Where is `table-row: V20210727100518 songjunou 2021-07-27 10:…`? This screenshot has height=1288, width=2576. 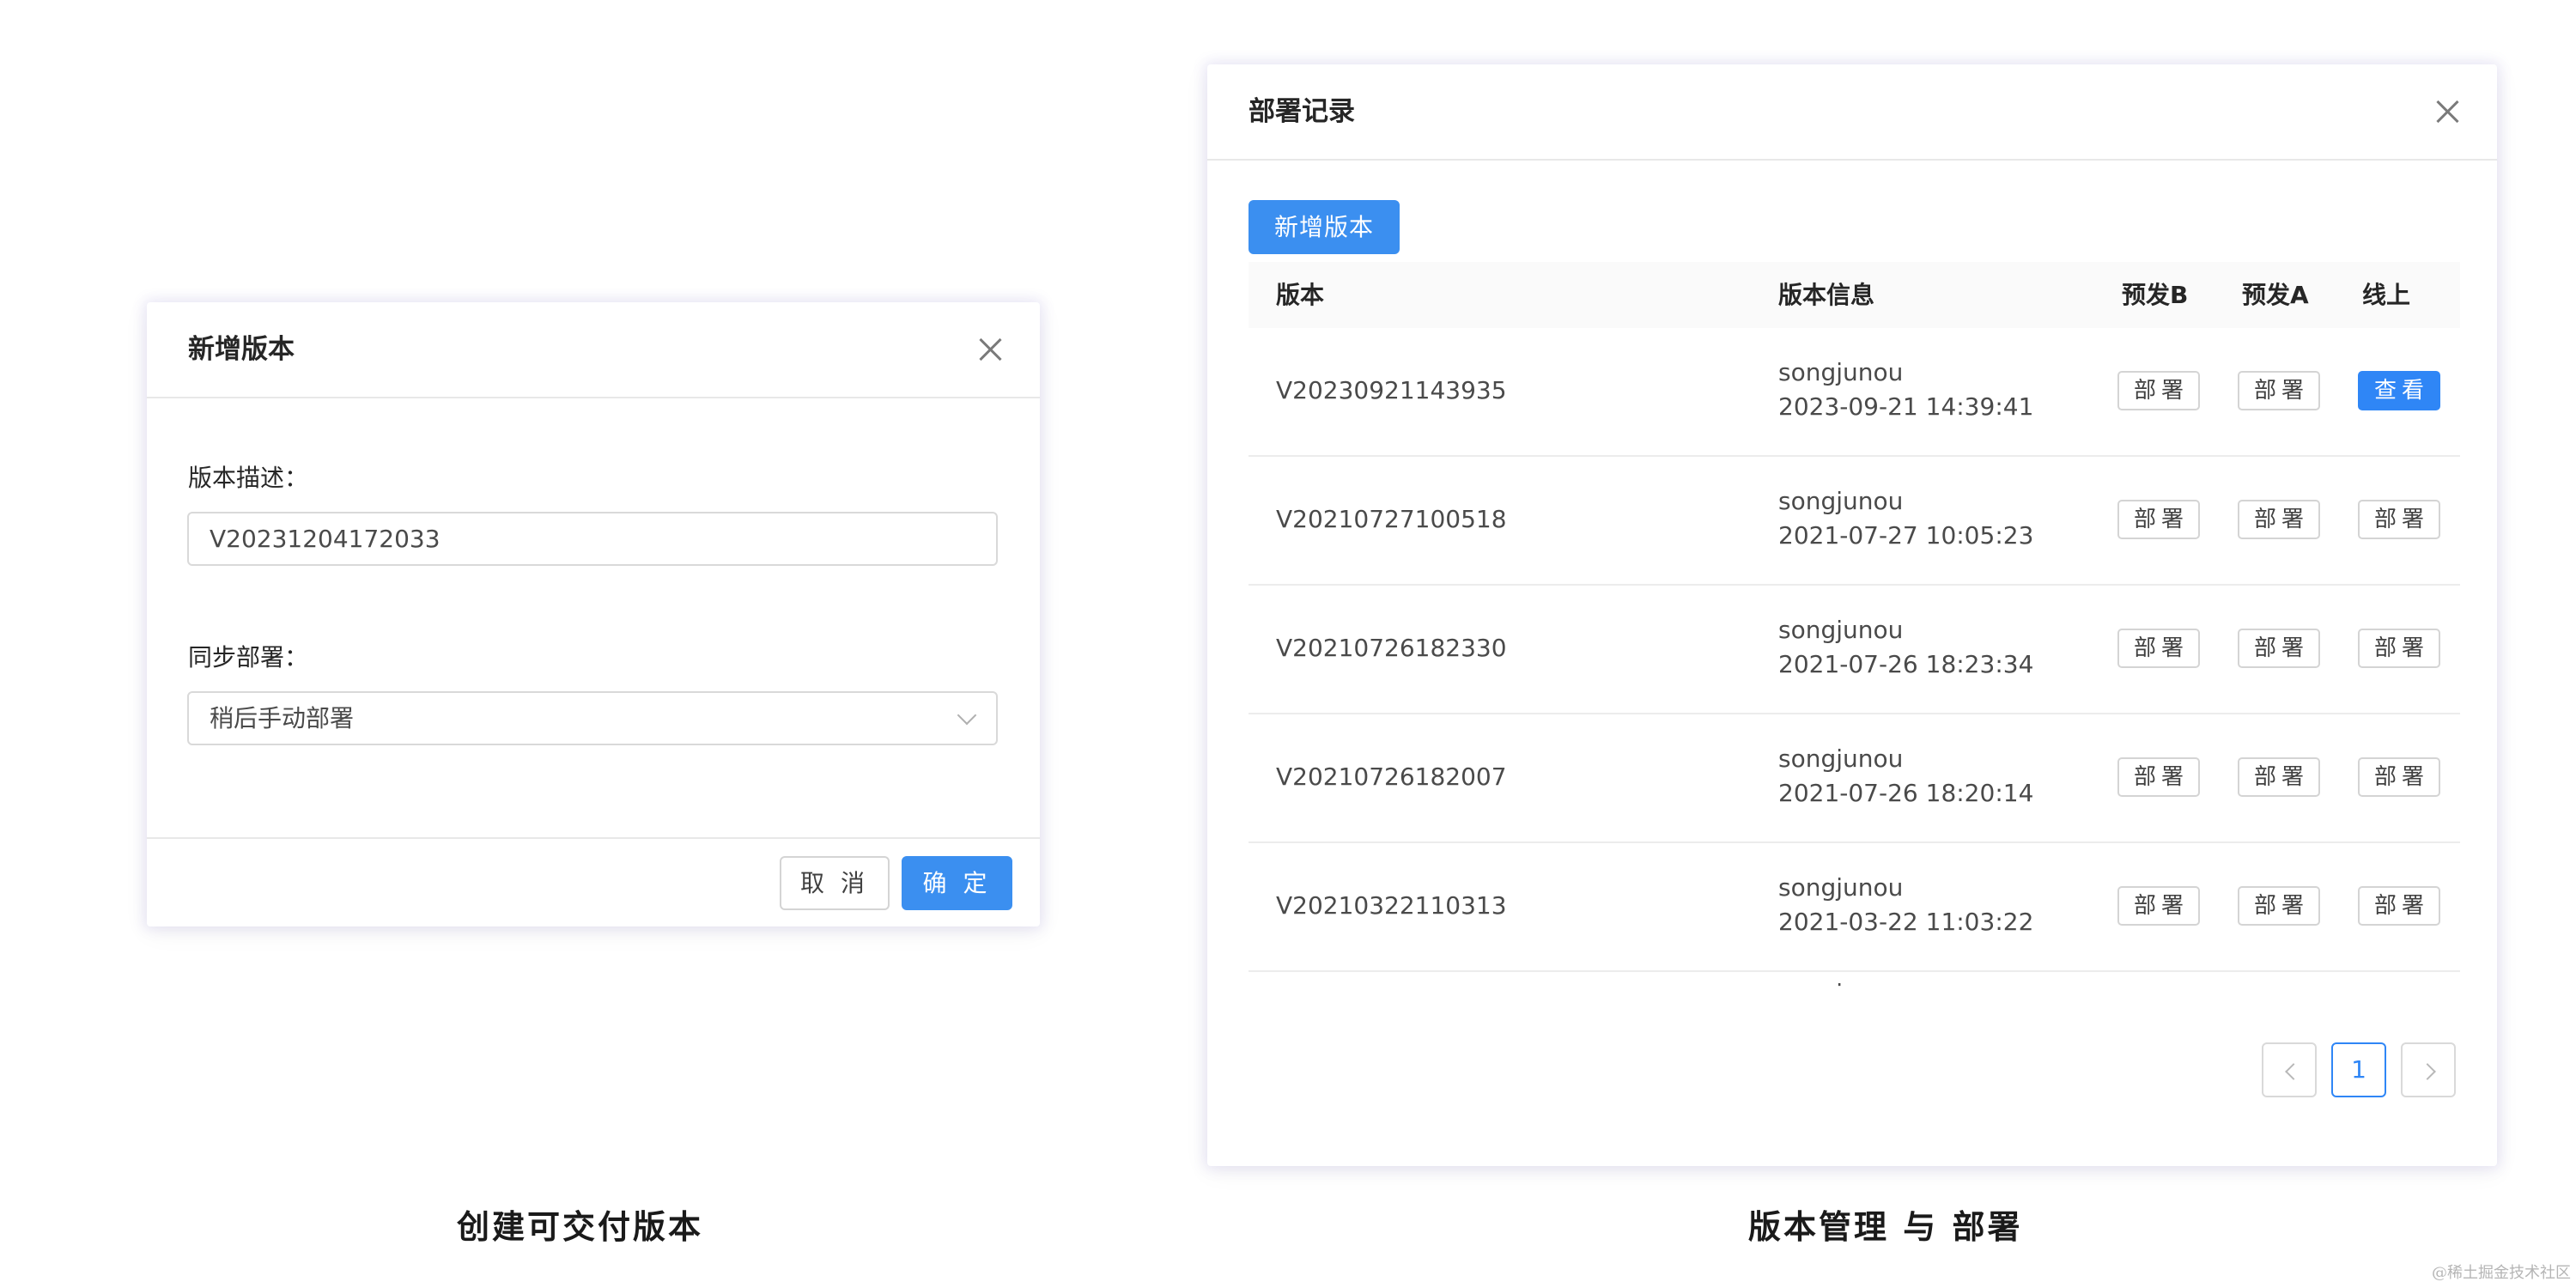 table-row: V20210727100518 songjunou 2021-07-27 10:… is located at coordinates (1855, 521).